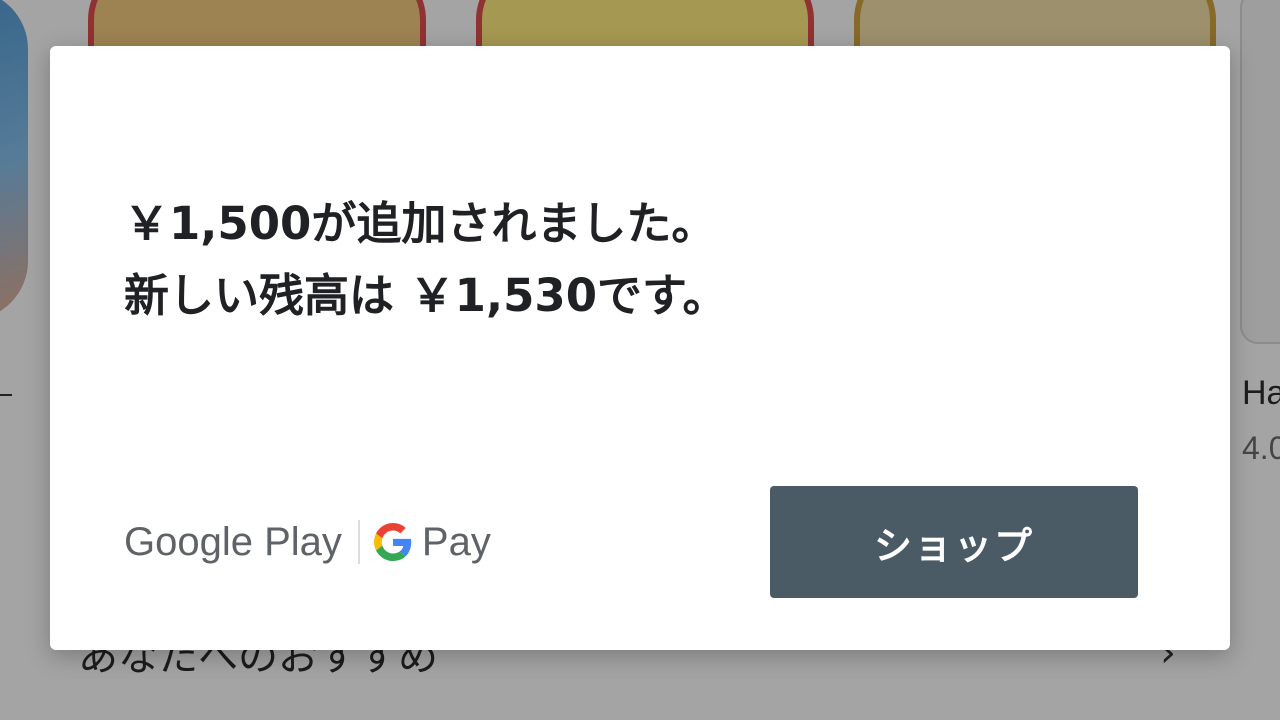  Describe the element at coordinates (426, 260) in the screenshot. I see `confirmation-message: ￥1,500が追加されました。 新しい残高は ￥1,530です。` at that location.